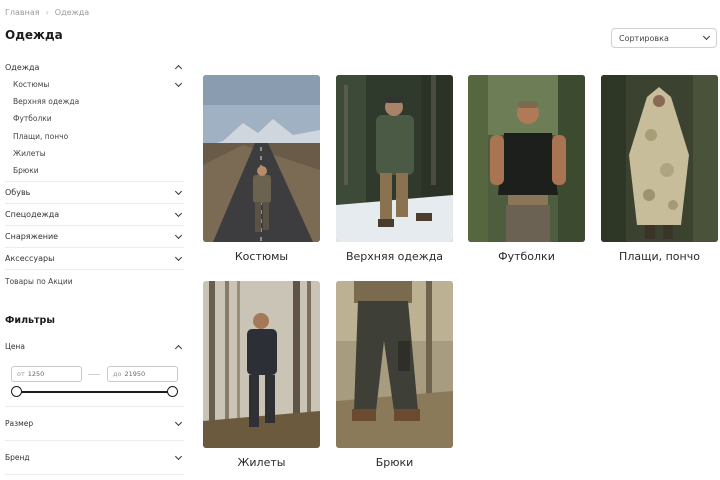  I want to click on product-caption: Костюмы, so click(261, 256).